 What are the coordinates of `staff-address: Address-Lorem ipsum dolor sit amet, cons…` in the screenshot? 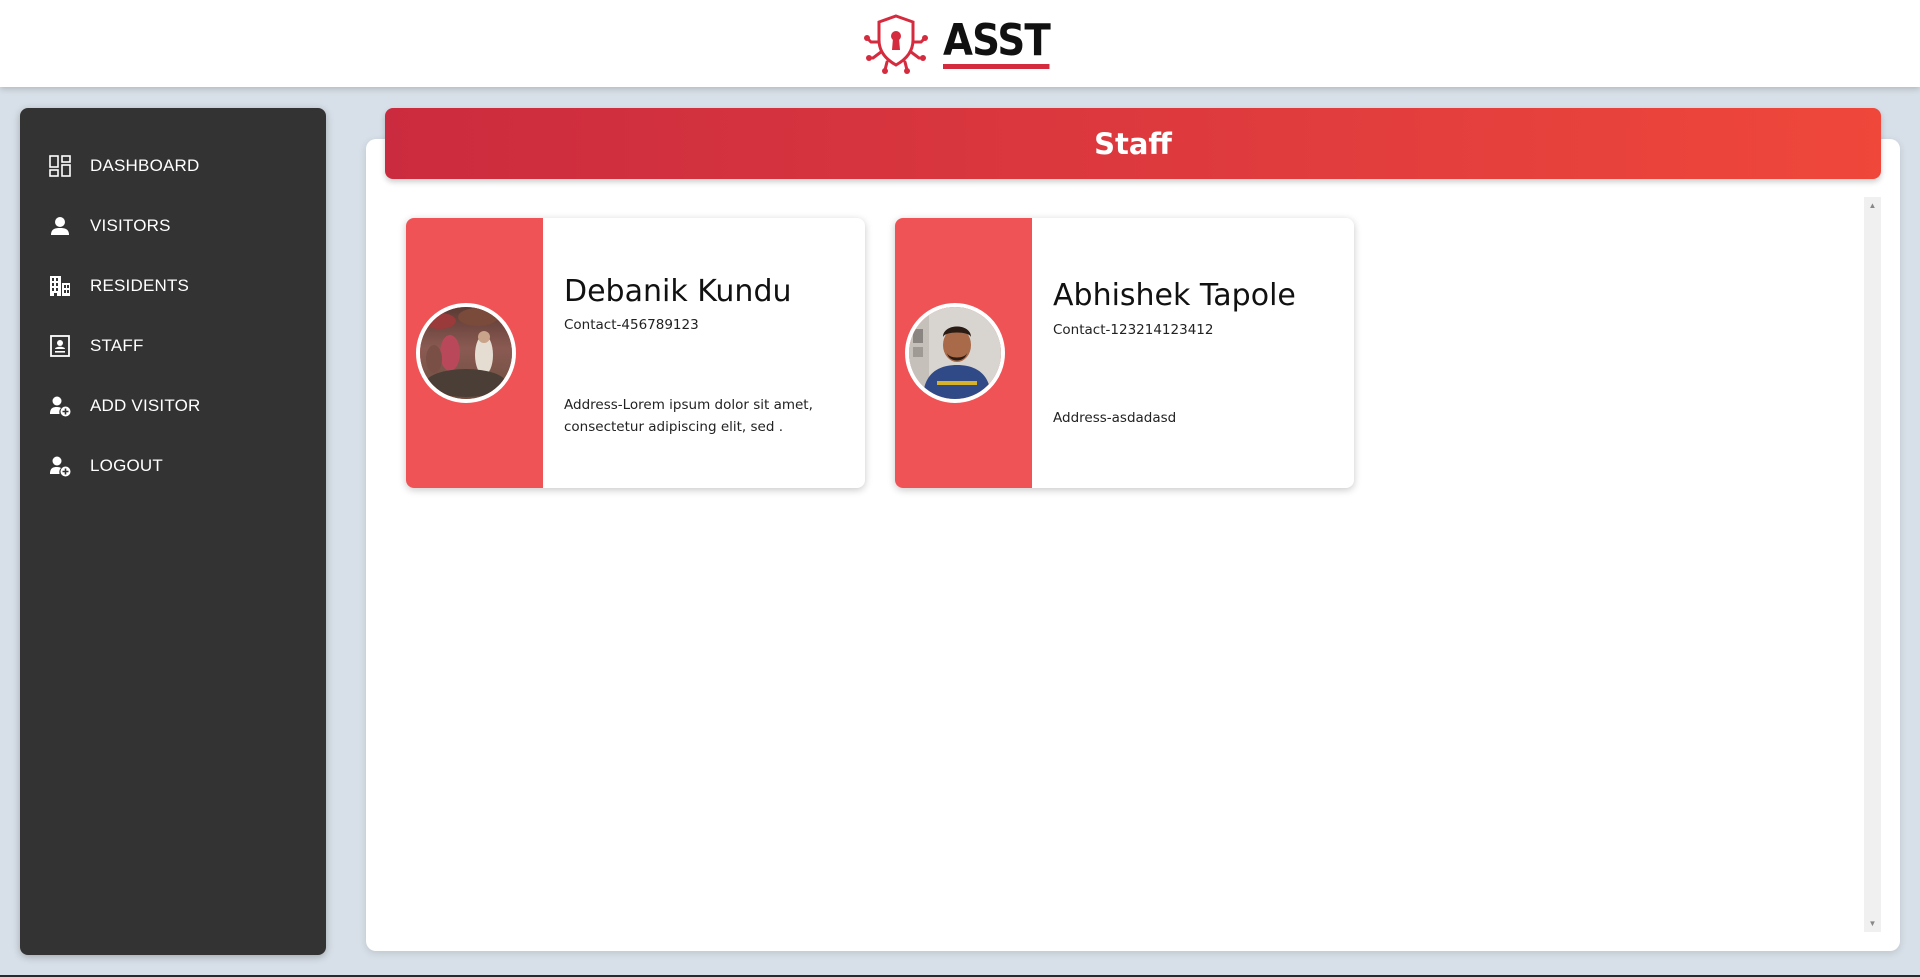 It's located at (688, 416).